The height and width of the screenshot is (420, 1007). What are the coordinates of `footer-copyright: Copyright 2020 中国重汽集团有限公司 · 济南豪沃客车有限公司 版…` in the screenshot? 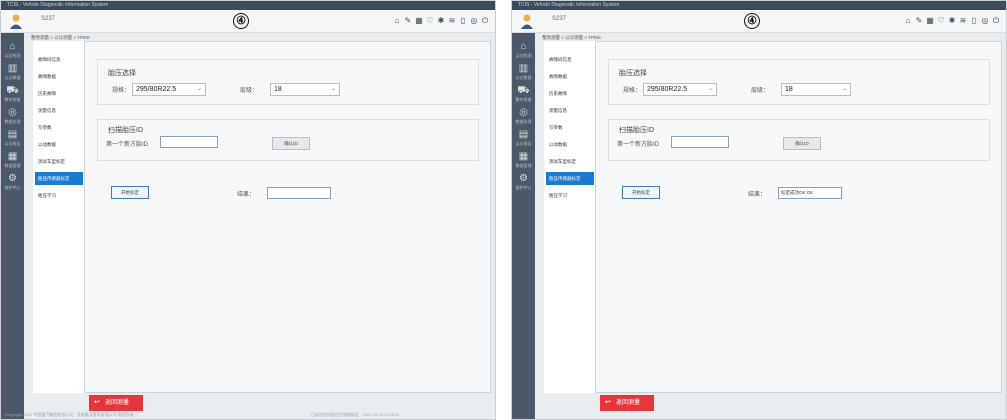 It's located at (69, 414).